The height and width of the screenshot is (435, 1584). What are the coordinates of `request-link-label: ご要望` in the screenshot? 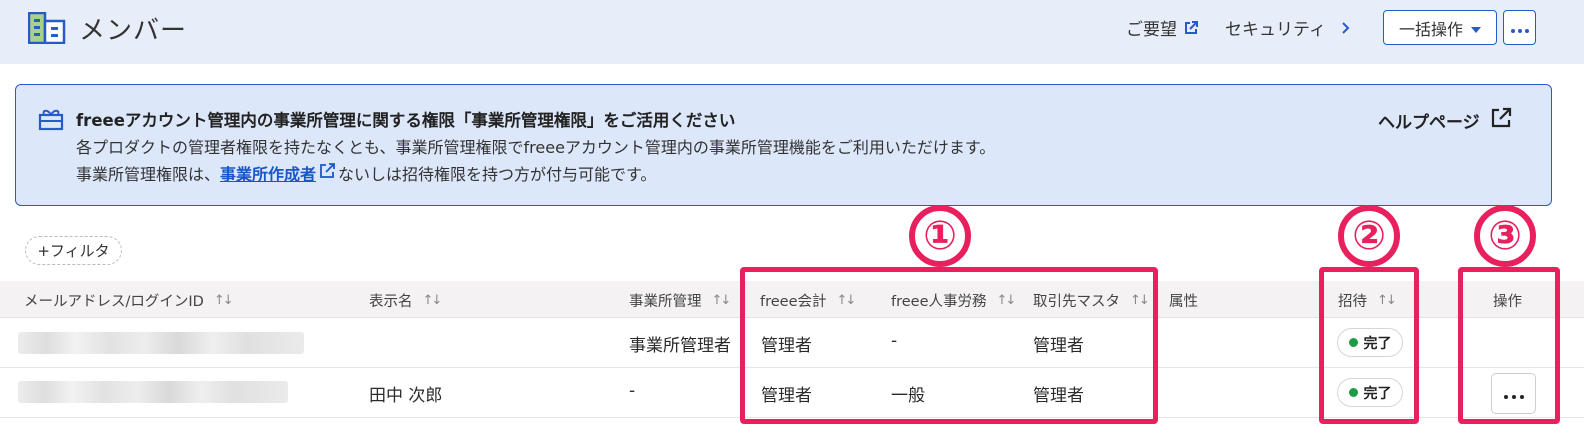 It's located at (1151, 30).